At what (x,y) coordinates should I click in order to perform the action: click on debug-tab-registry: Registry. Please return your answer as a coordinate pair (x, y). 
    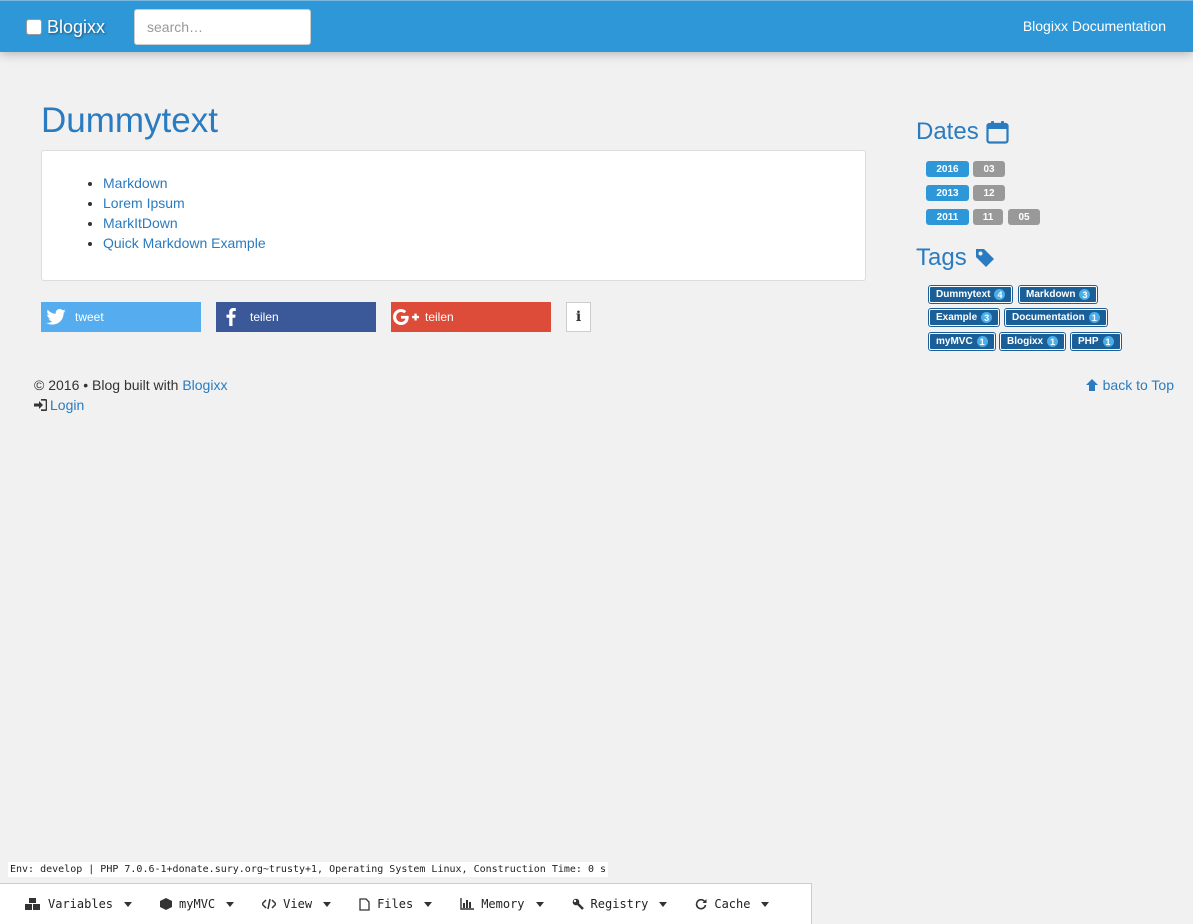
    Looking at the image, I should click on (620, 904).